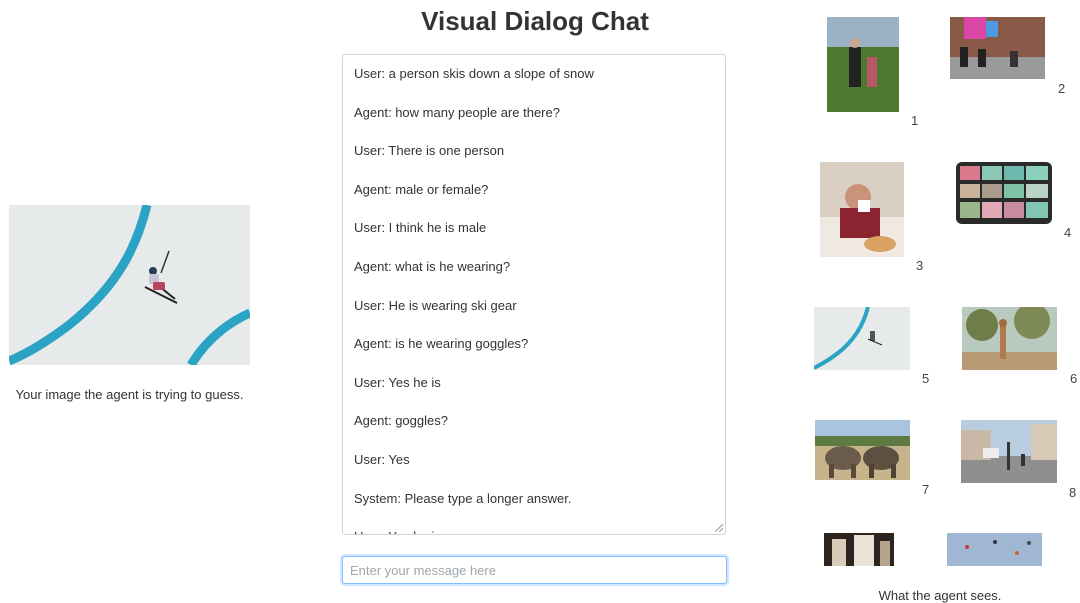 This screenshot has width=1080, height=603. Describe the element at coordinates (1068, 232) in the screenshot. I see `thumb-number: 4` at that location.